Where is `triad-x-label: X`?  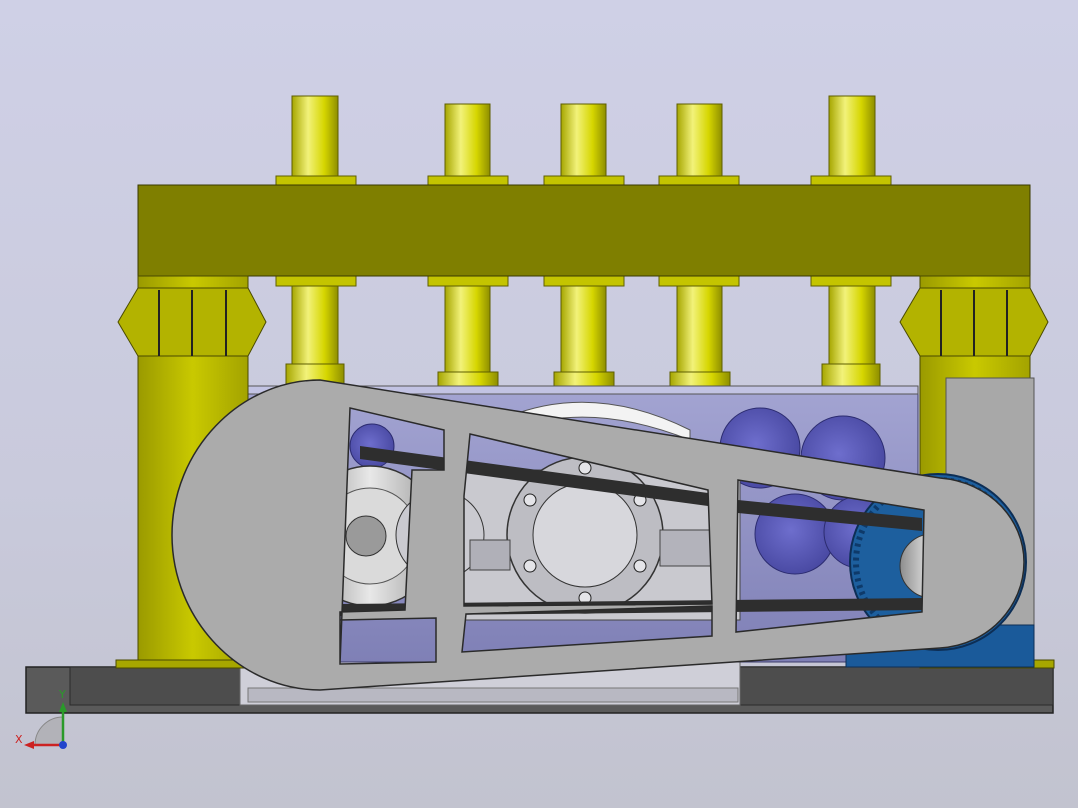 triad-x-label: X is located at coordinates (19, 739).